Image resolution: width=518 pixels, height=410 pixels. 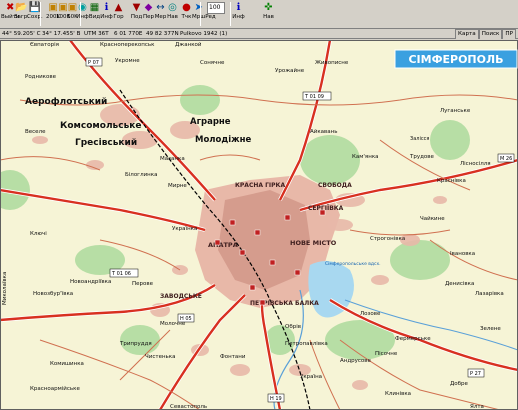 What do you see at coordinates (106, 142) in the screenshot?
I see `place-label: Гресівський` at bounding box center [106, 142].